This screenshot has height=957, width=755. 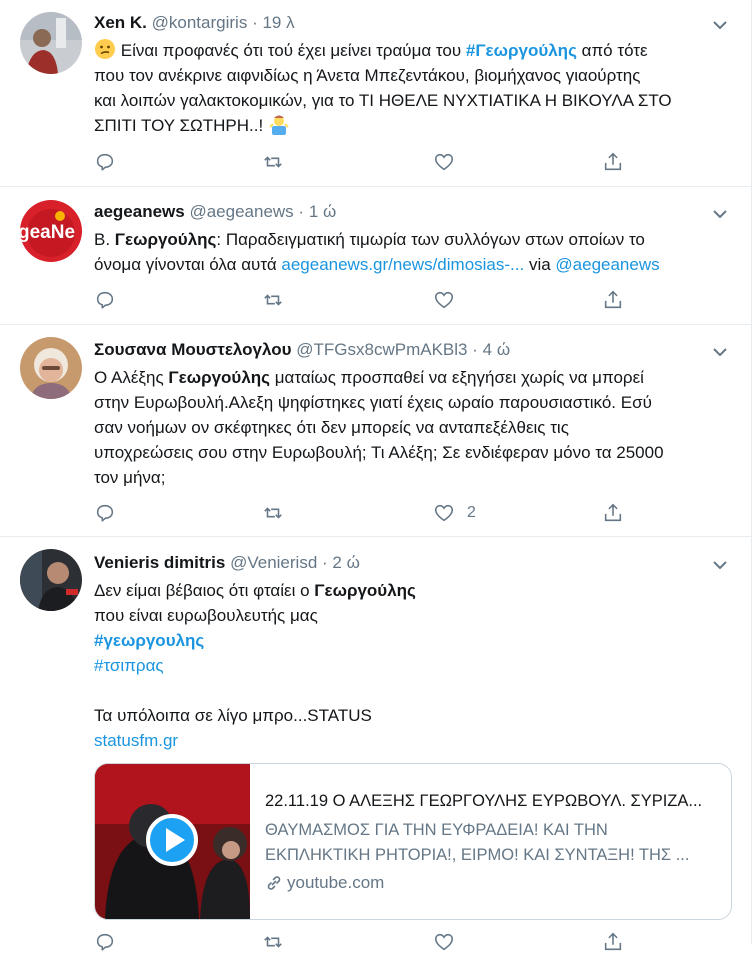 What do you see at coordinates (159, 562) in the screenshot?
I see `display-name: Venieris dimitris` at bounding box center [159, 562].